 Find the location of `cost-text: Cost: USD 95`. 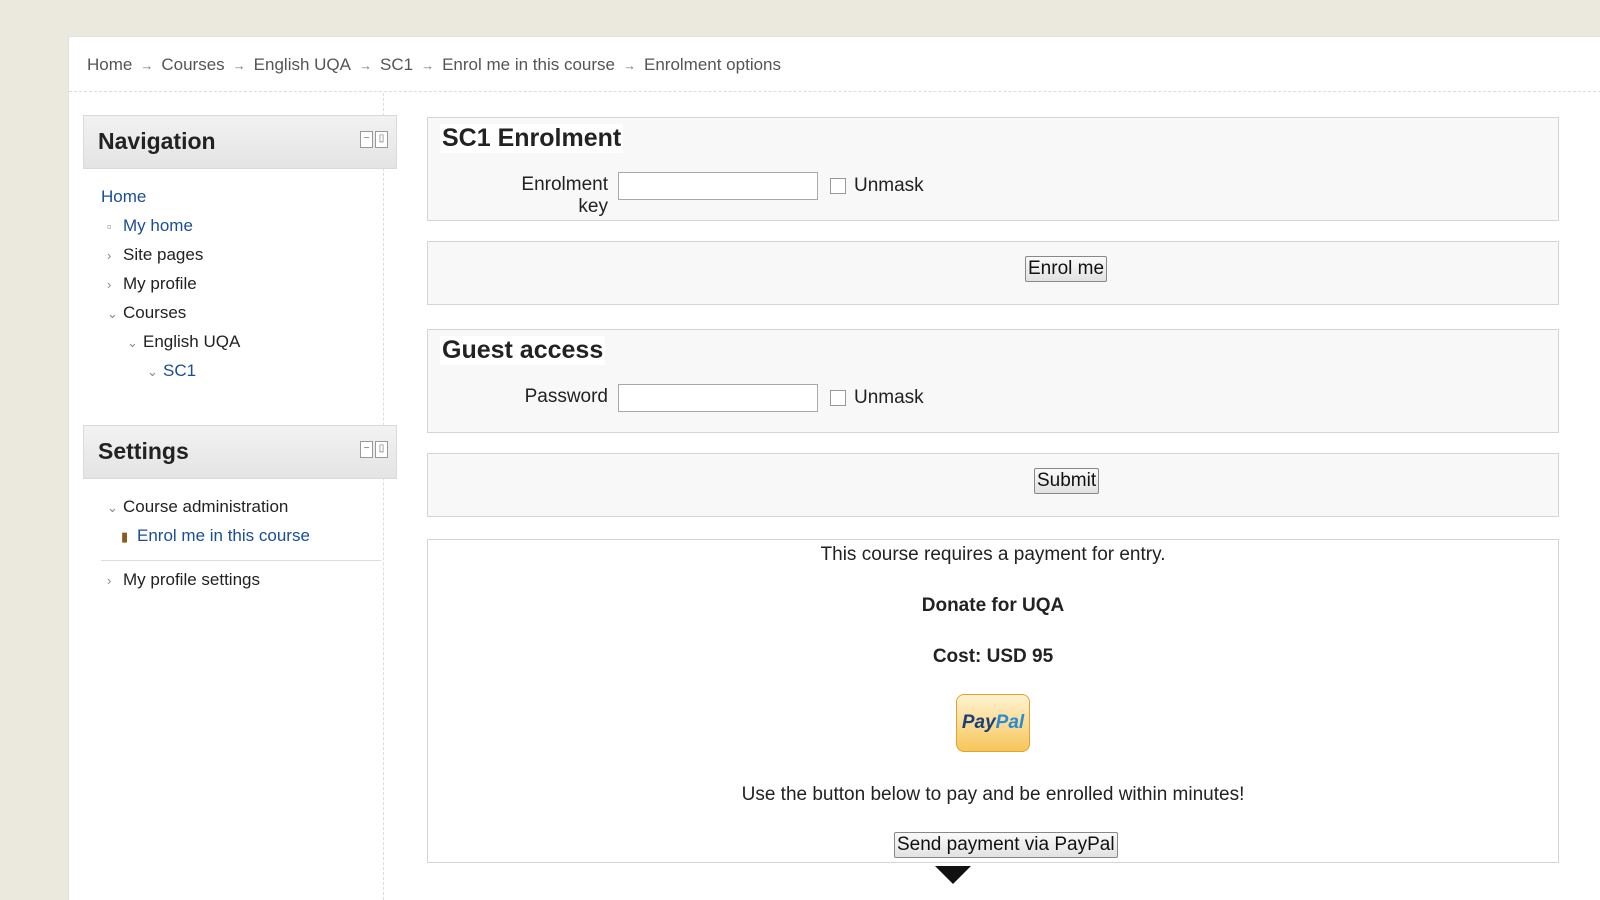

cost-text: Cost: USD 95 is located at coordinates (993, 656).